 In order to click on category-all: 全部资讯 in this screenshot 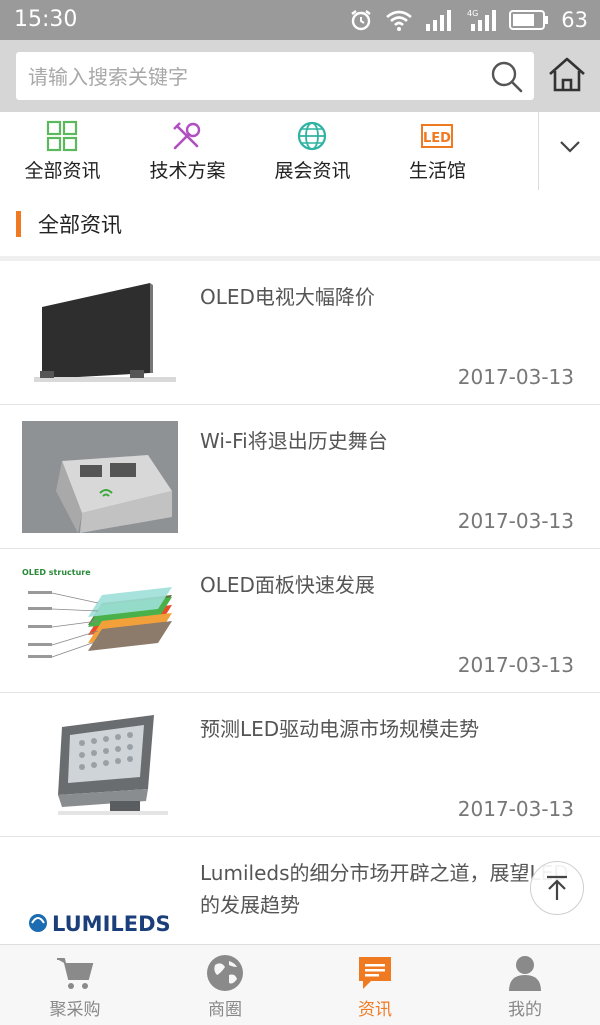, I will do `click(62, 151)`.